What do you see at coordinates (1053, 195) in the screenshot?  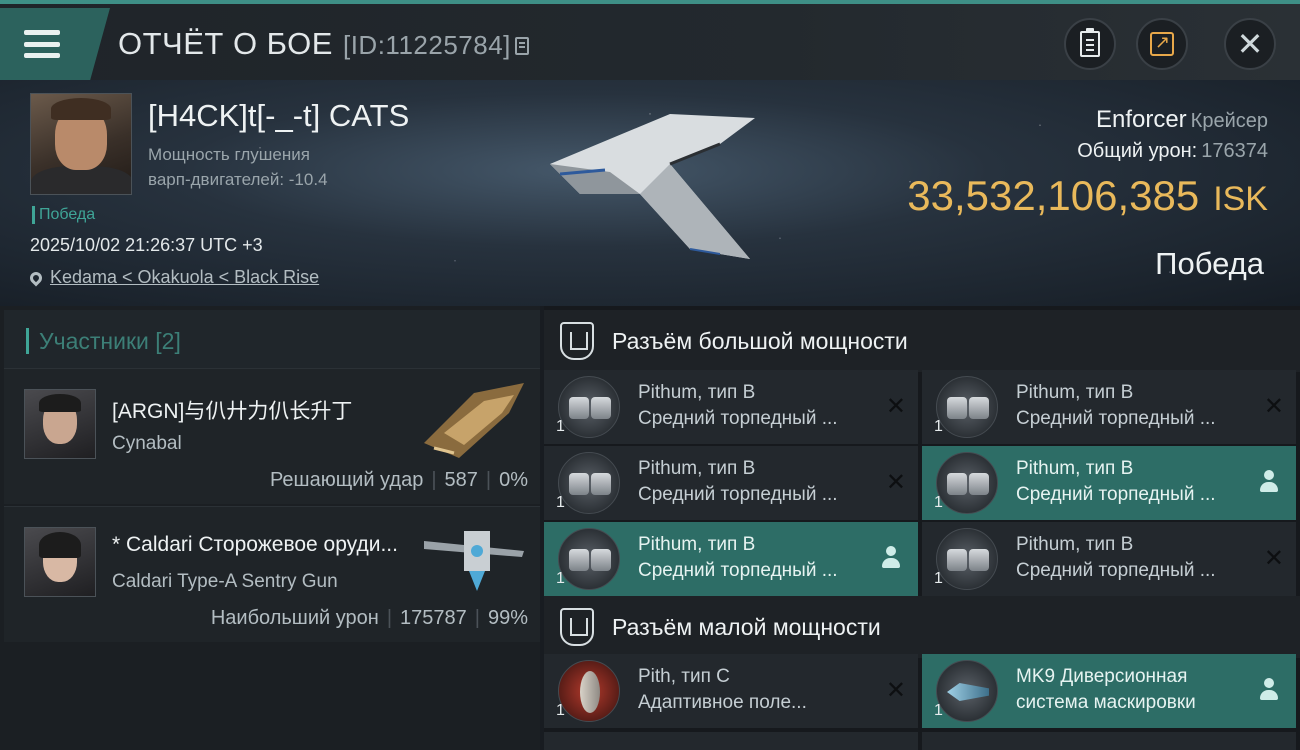 I see `isk-amount: 33,532,106,385` at bounding box center [1053, 195].